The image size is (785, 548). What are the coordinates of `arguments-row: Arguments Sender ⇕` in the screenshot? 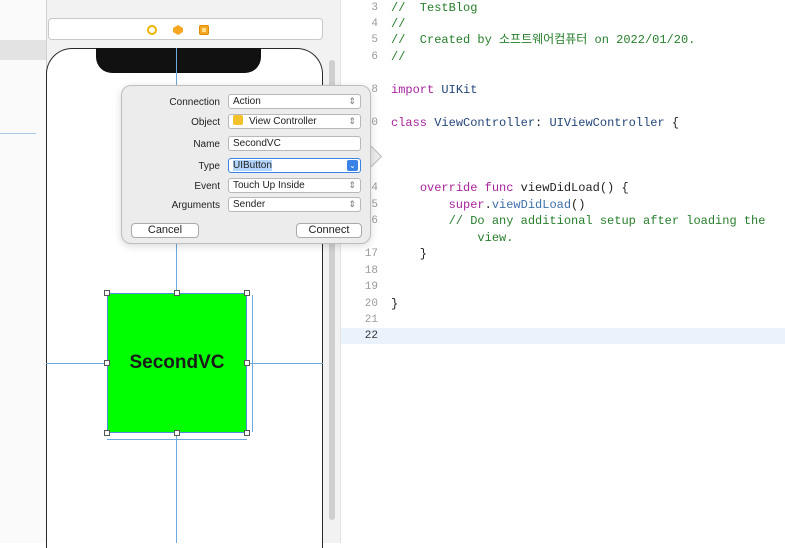 It's located at (246, 205).